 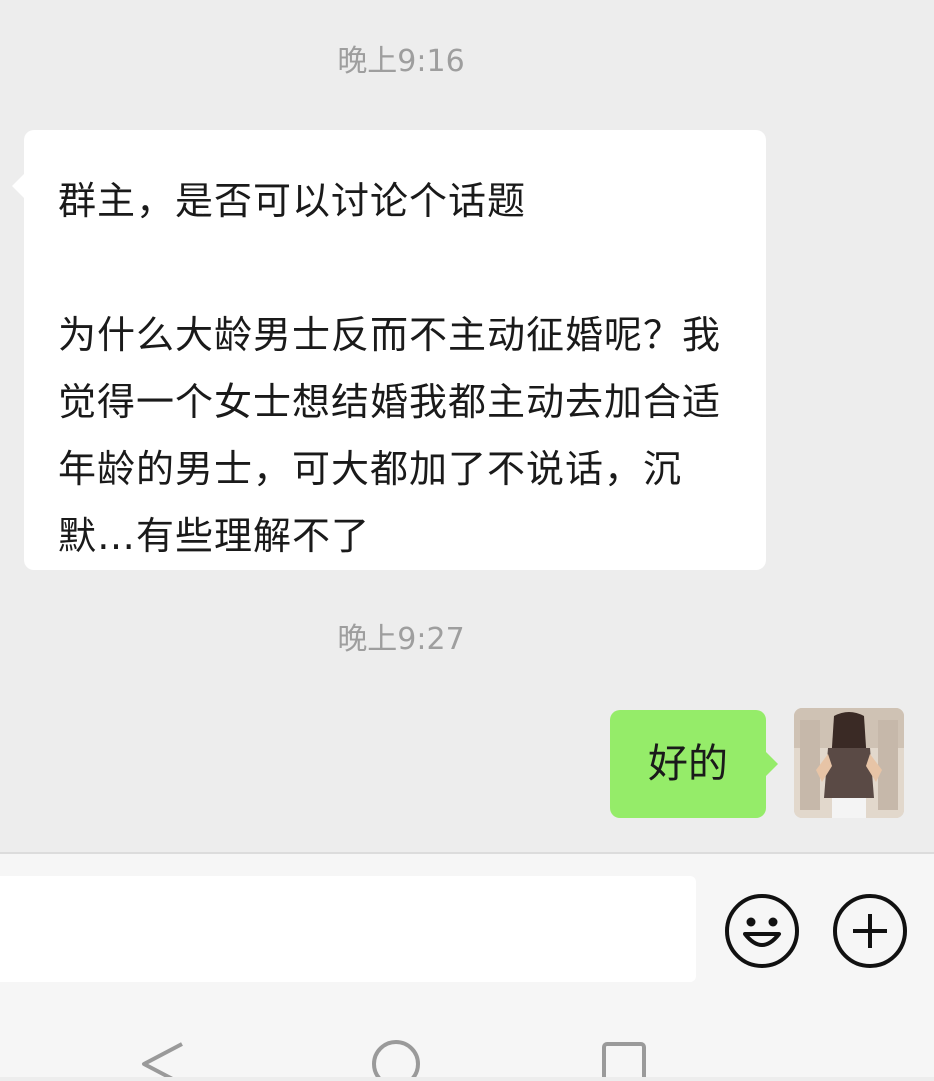 What do you see at coordinates (401, 61) in the screenshot?
I see `timestamp-1: 晚上9:16` at bounding box center [401, 61].